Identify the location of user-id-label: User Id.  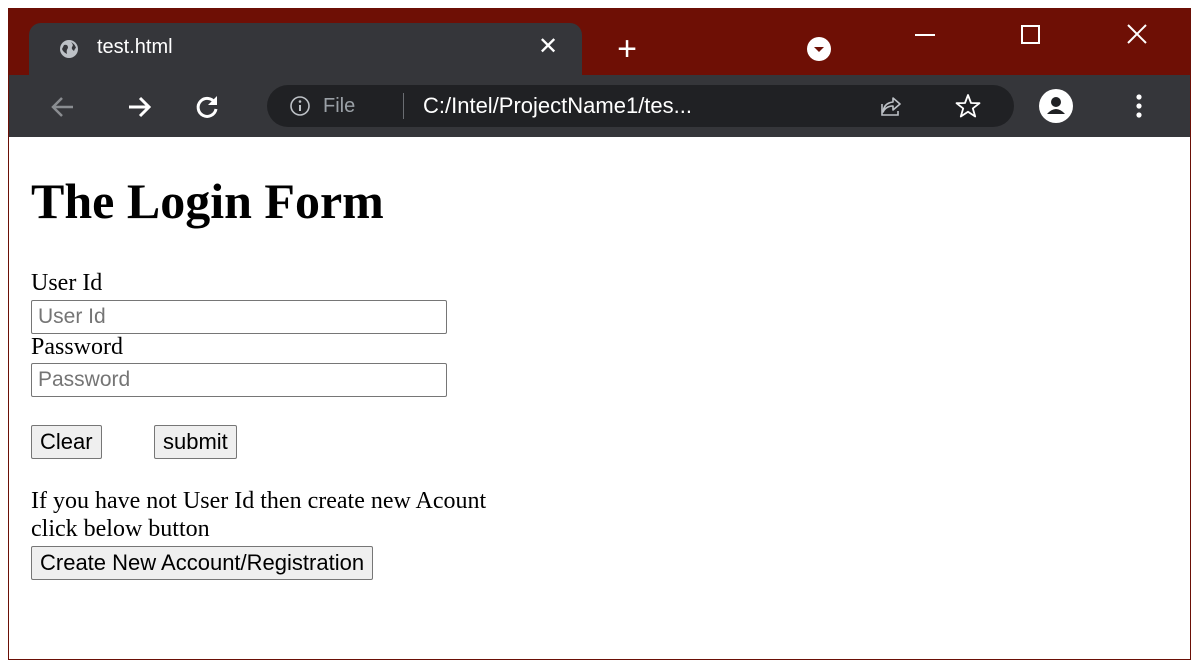
(67, 283).